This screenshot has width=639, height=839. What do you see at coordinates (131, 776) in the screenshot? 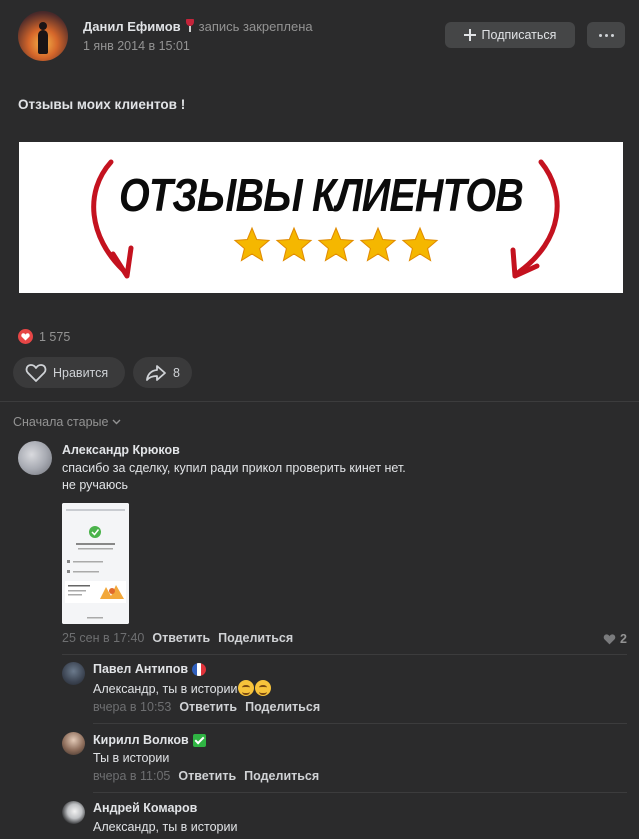
I see `comment-time: вчера в 11:05` at bounding box center [131, 776].